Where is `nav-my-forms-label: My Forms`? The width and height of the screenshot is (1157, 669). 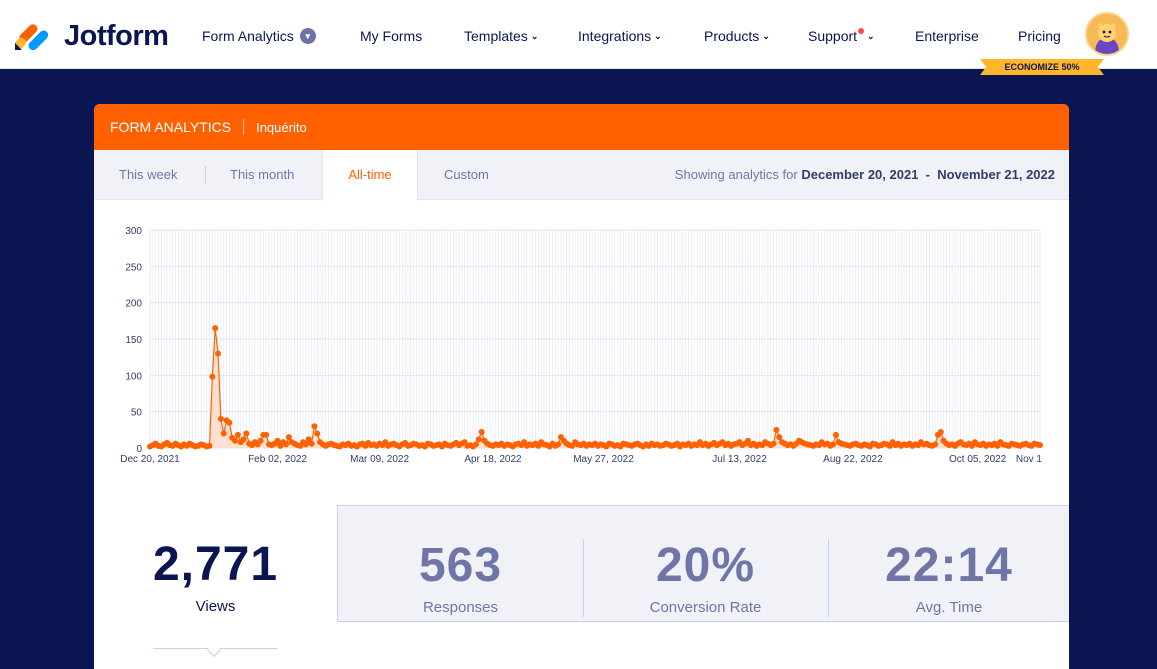 nav-my-forms-label: My Forms is located at coordinates (391, 36).